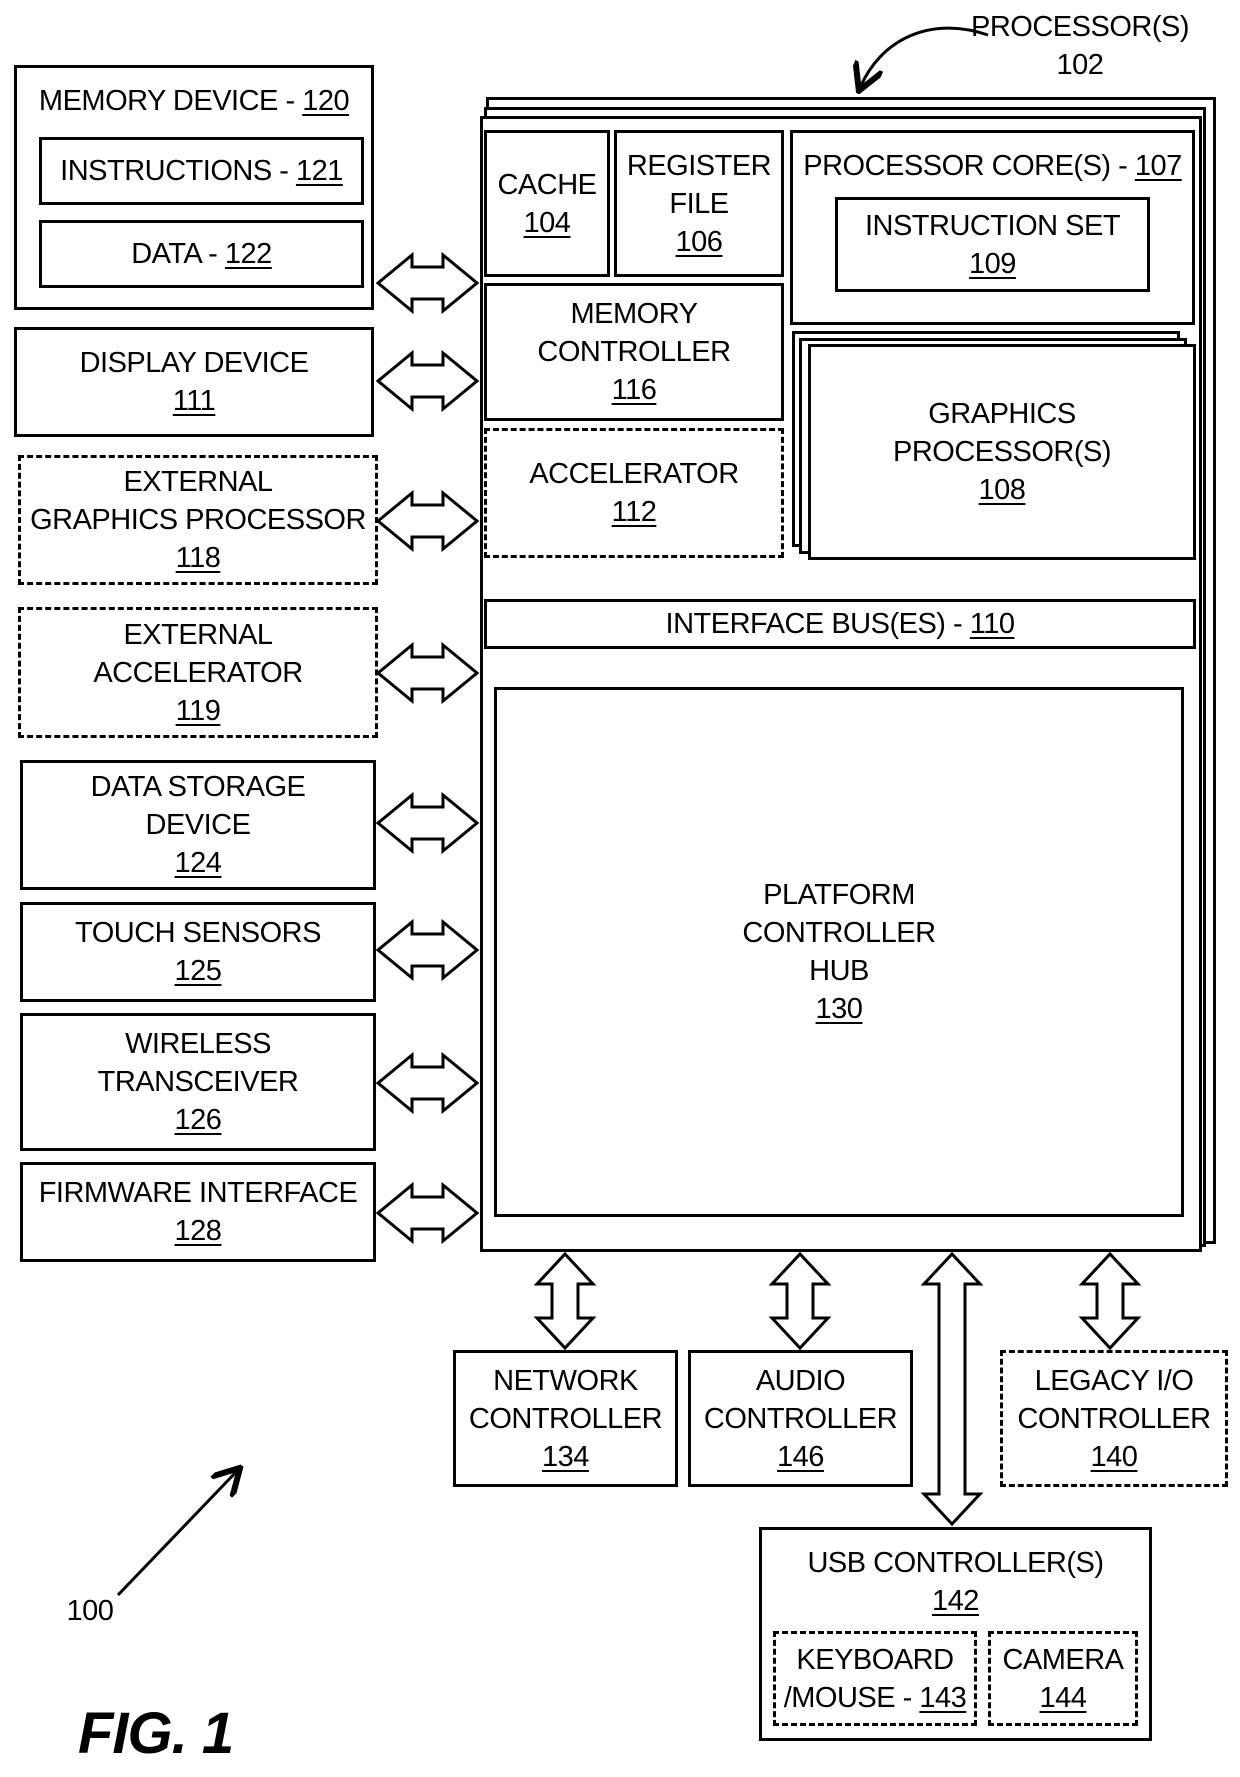  I want to click on wireless-transceiver-line1: WIRELESS, so click(198, 1044).